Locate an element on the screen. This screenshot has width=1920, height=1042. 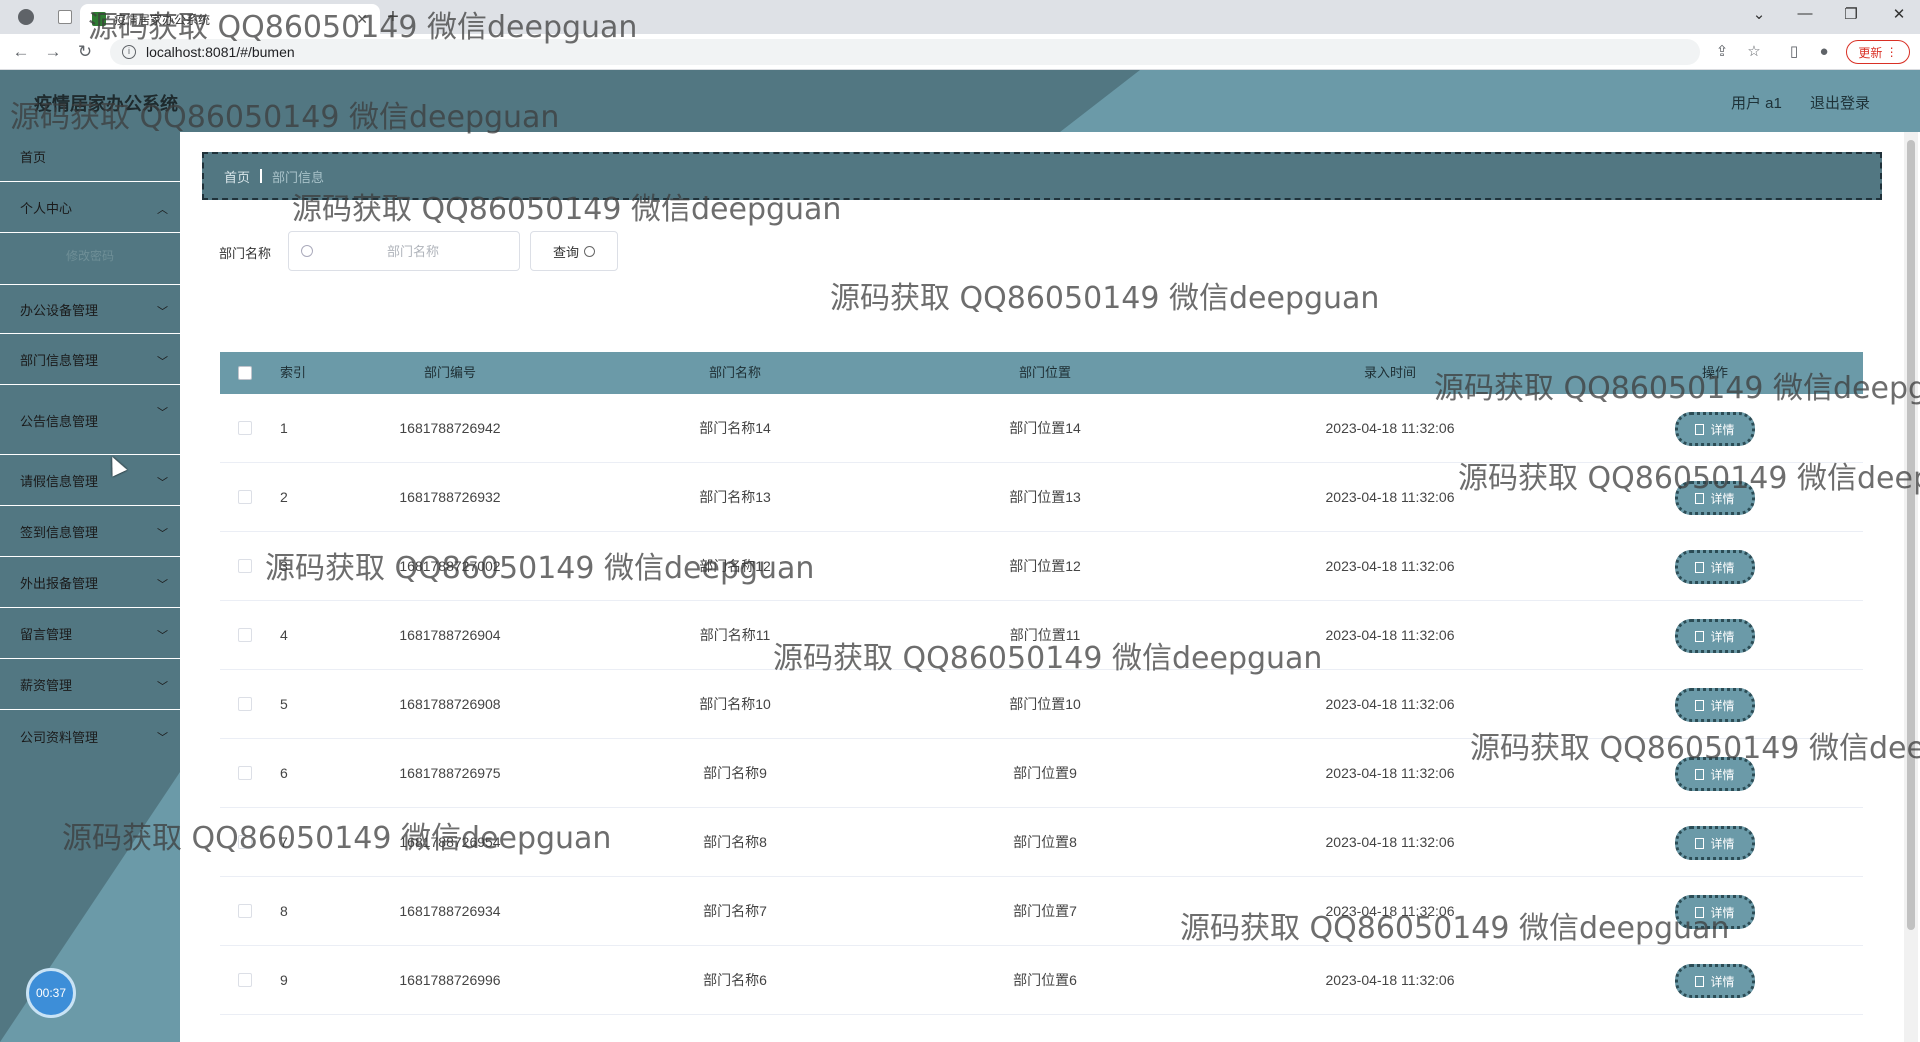
maximize-icon: ❐ is located at coordinates (1851, 14).